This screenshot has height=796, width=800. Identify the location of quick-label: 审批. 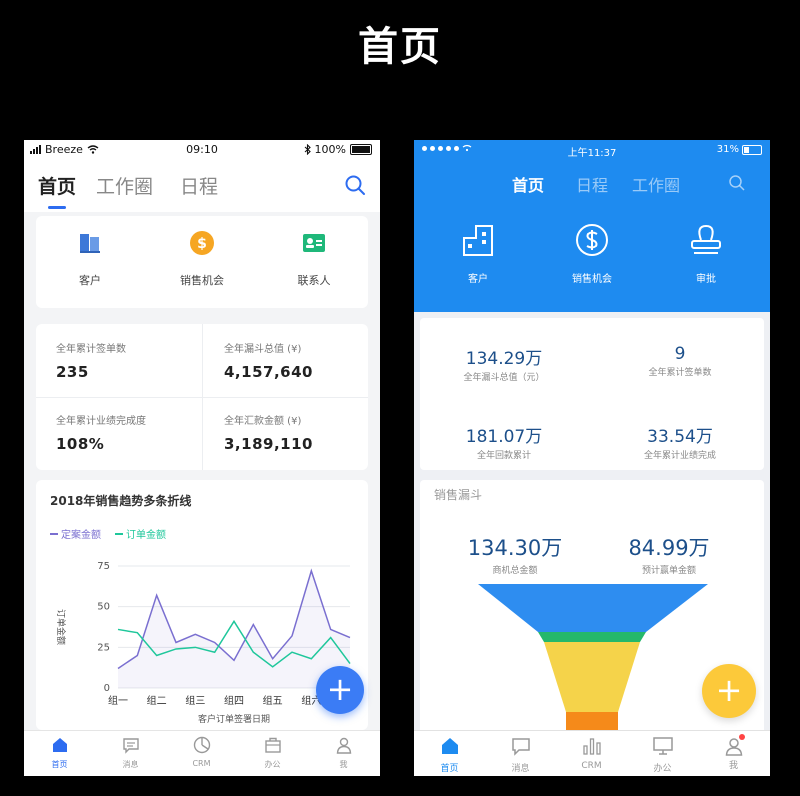
(706, 279).